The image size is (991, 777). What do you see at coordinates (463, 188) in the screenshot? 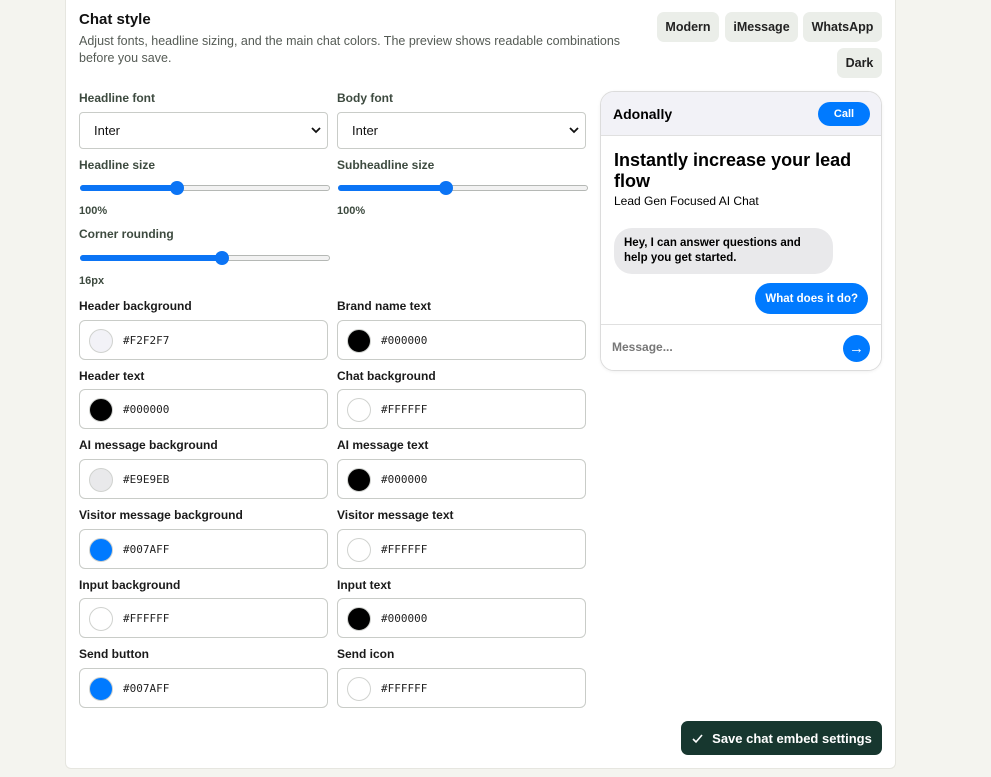
I see `subheadline-size-slider` at bounding box center [463, 188].